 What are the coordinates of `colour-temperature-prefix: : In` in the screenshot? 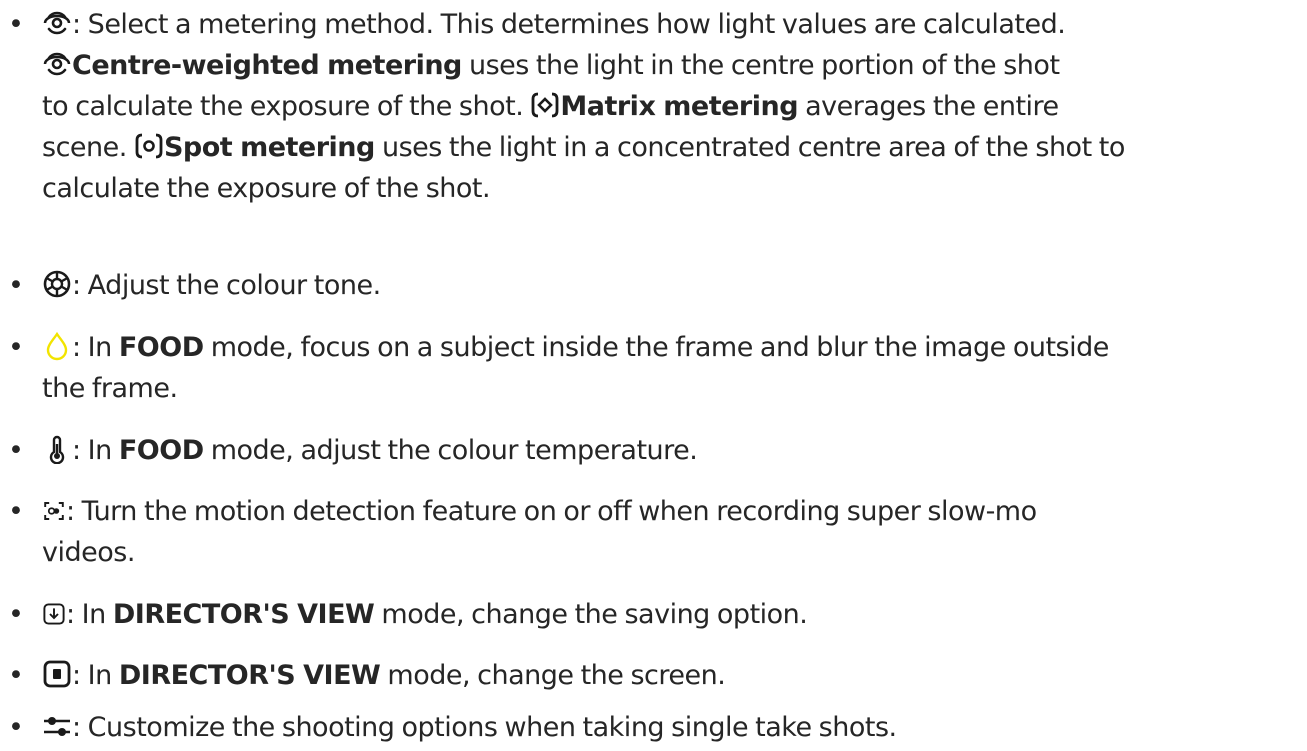 It's located at (92, 450).